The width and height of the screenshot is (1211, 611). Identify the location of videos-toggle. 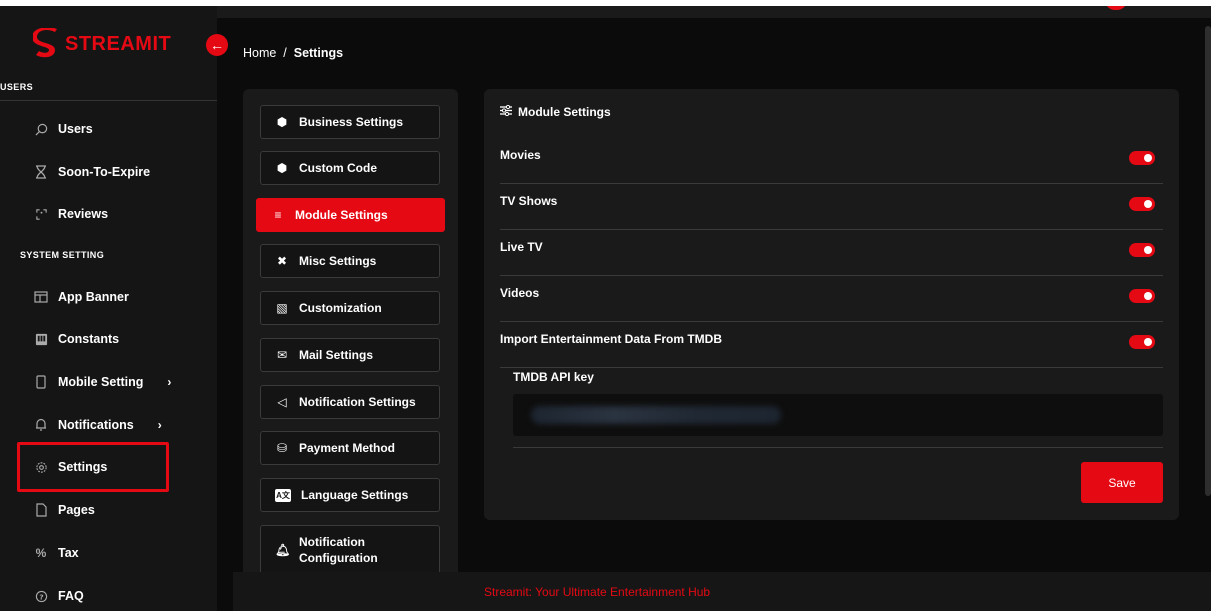
(1142, 296).